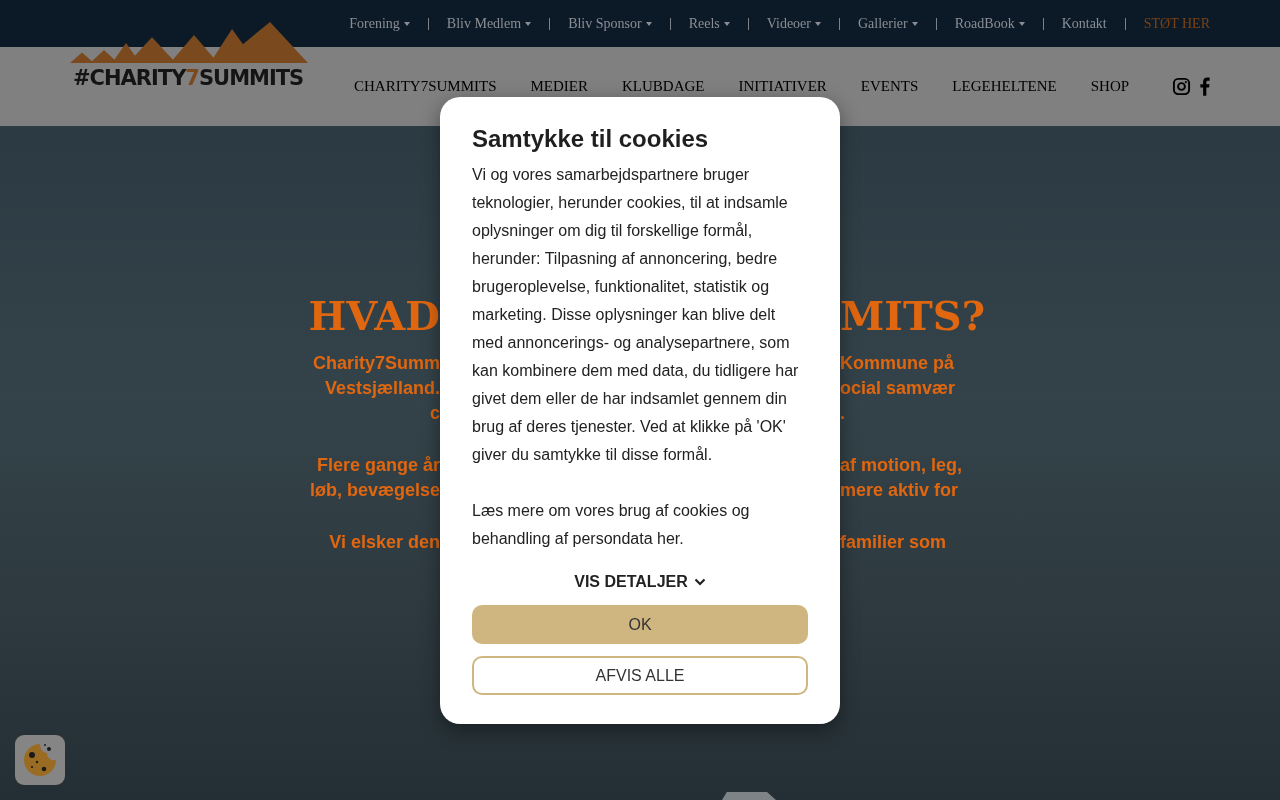 The height and width of the screenshot is (800, 1280). What do you see at coordinates (374, 490) in the screenshot?
I see `hero-text: løb, bevægelse` at bounding box center [374, 490].